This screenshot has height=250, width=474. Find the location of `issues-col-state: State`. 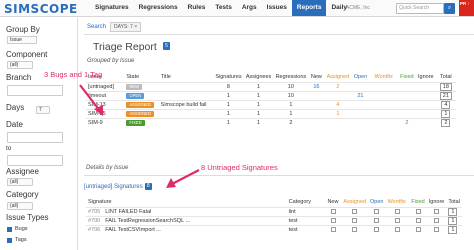

issues-col-state: State is located at coordinates (141, 77).